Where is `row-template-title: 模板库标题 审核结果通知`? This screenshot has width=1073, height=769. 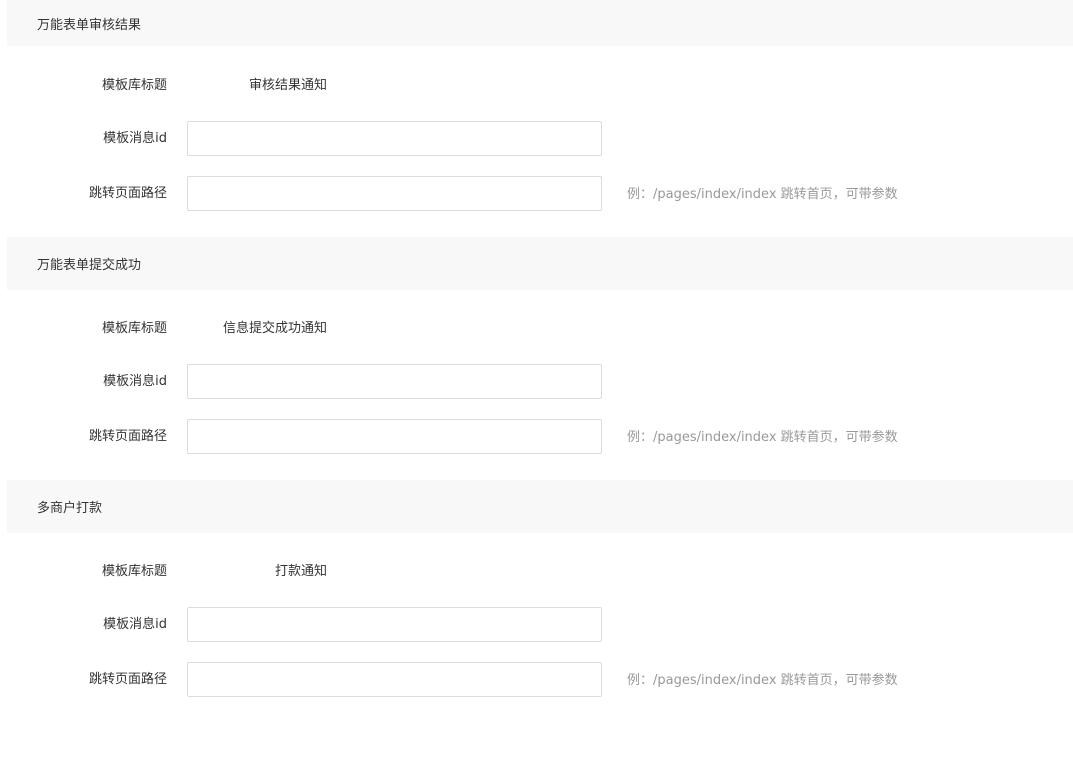
row-template-title: 模板库标题 审核结果通知 is located at coordinates (536, 85).